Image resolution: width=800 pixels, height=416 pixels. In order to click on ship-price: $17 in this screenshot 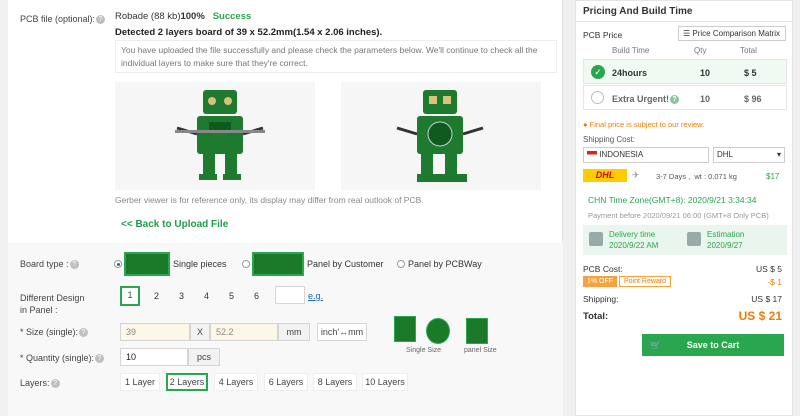, I will do `click(773, 176)`.